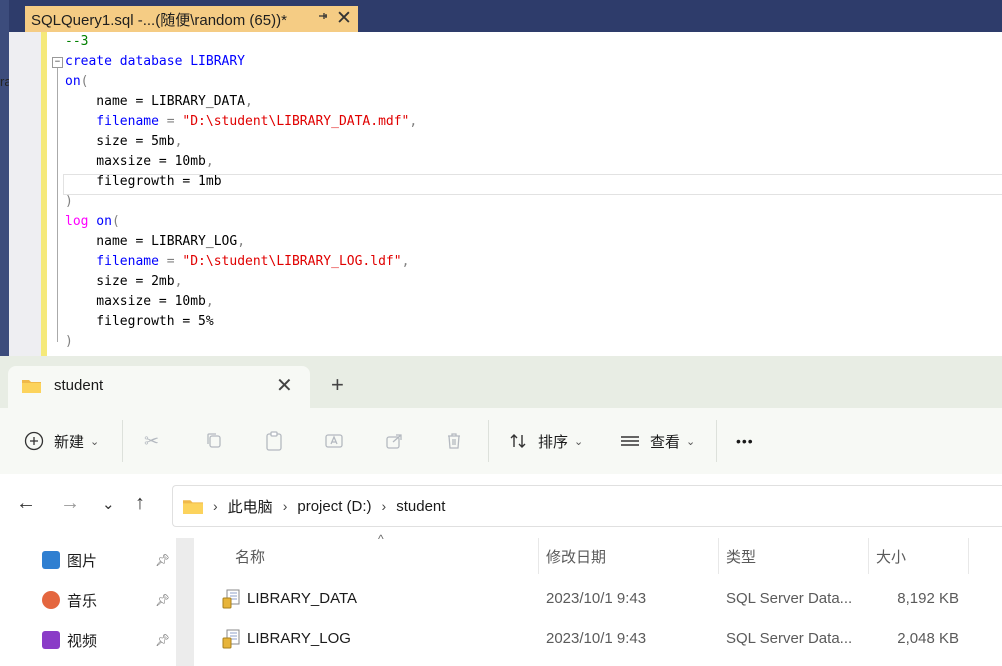 The height and width of the screenshot is (666, 1002). I want to click on document-tab-strip: SQLQuery1.sql -...(随便\random (65))* ✕, so click(505, 16).